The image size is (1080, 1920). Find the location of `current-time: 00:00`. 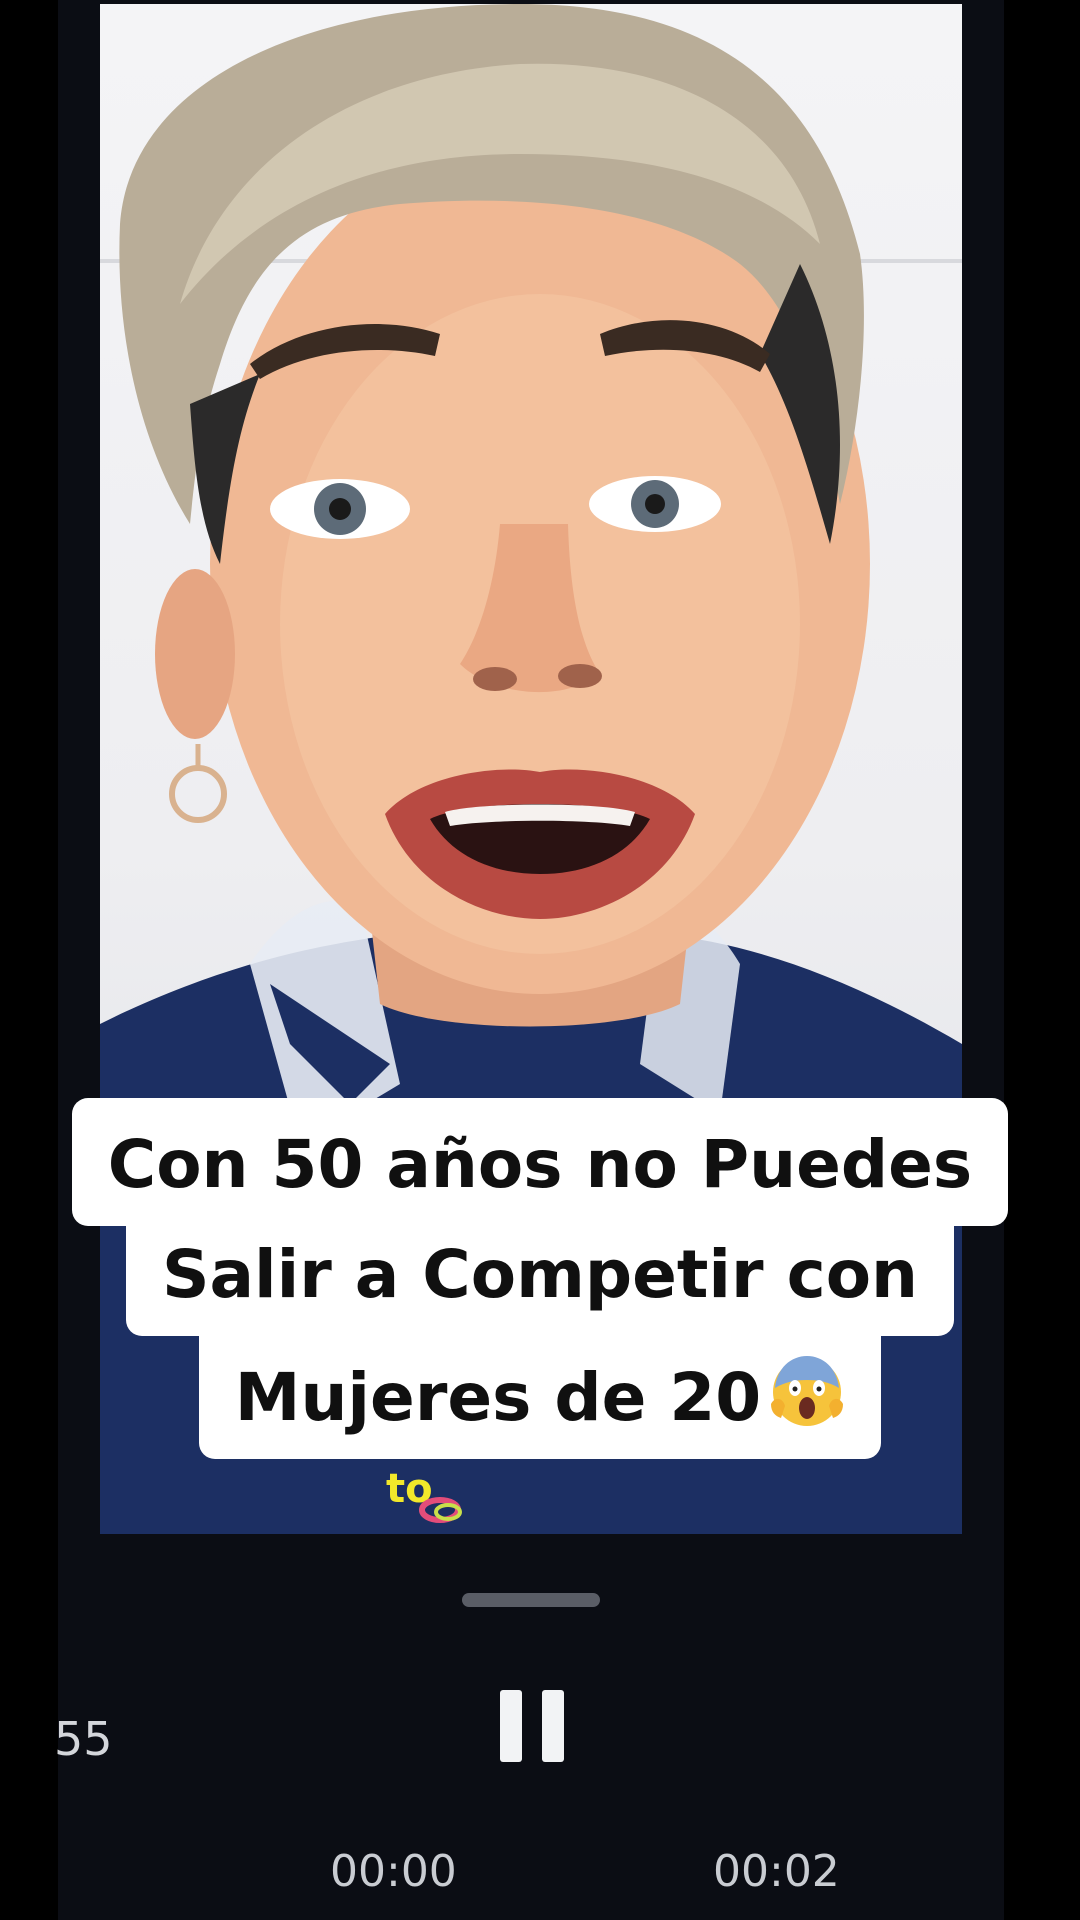

current-time: 00:00 is located at coordinates (393, 1871).